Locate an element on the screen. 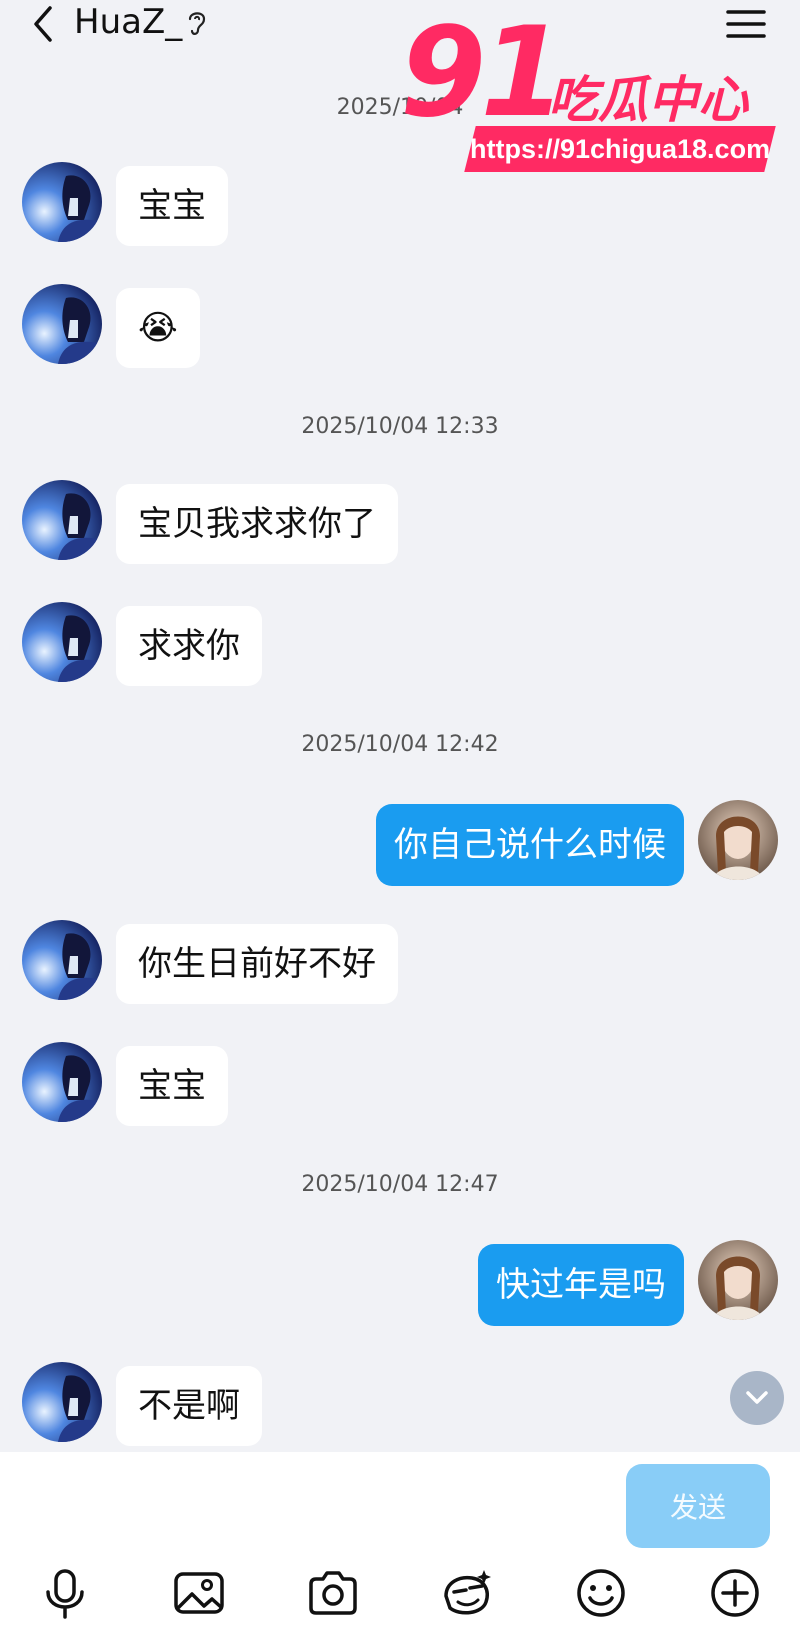  message-bubble-sent: 快过年是吗 is located at coordinates (581, 1285).